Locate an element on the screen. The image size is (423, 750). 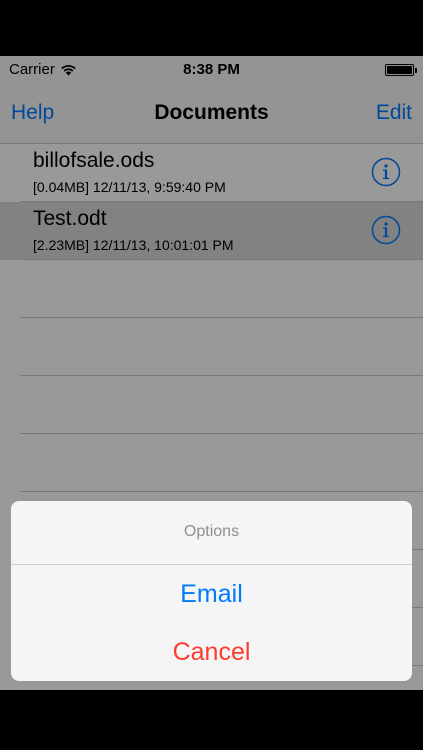
email-button: Email is located at coordinates (211, 594).